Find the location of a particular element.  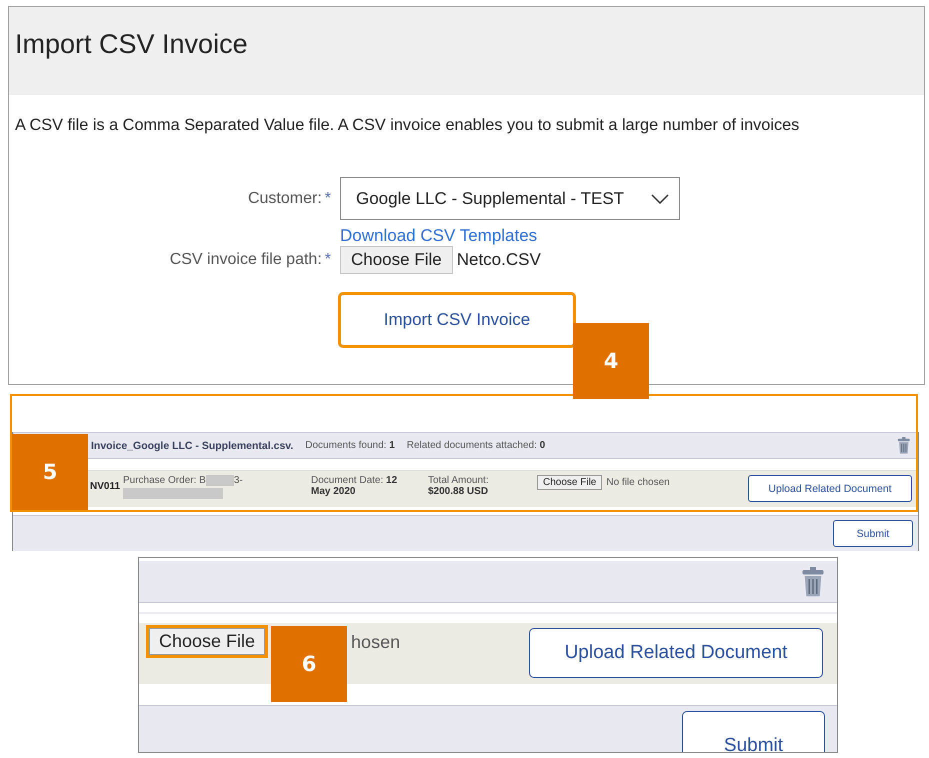

total-label: Total Amount: is located at coordinates (459, 480).